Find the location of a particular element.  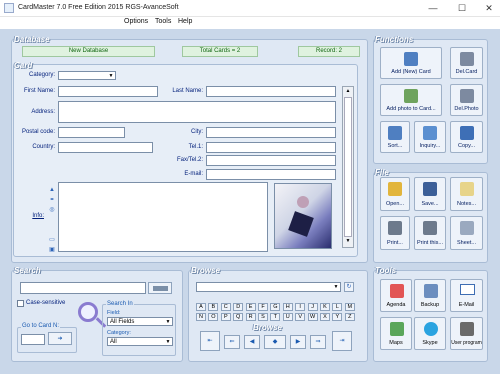

letter-button-f: F is located at coordinates (263, 307).